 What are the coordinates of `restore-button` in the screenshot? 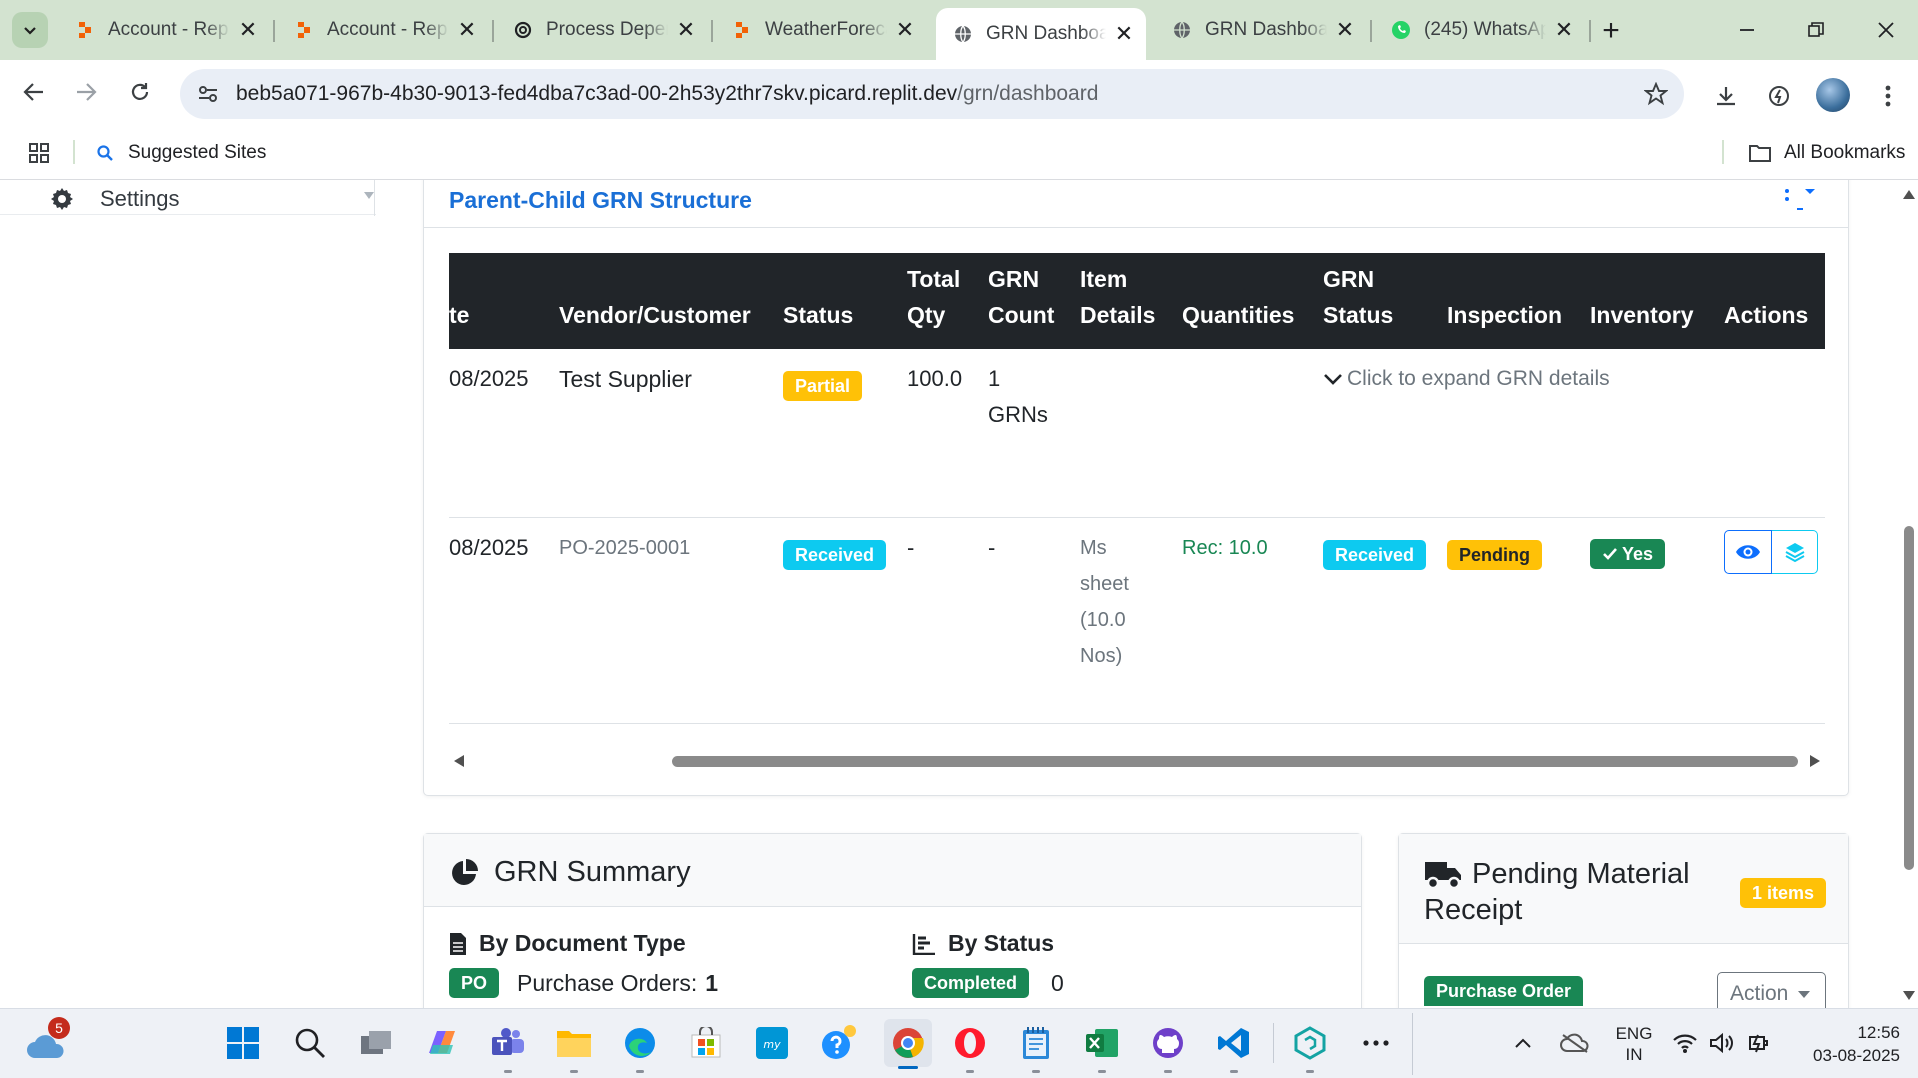 It's located at (1816, 30).